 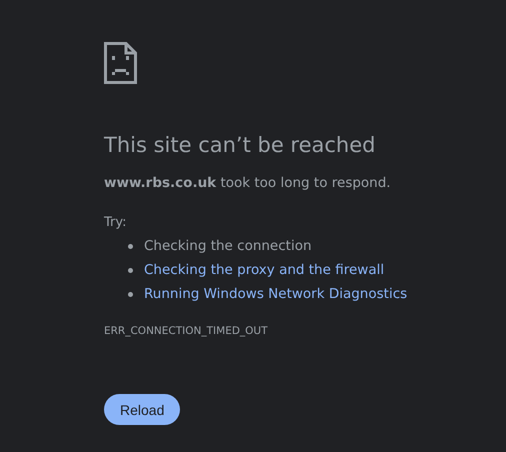 What do you see at coordinates (142, 409) in the screenshot?
I see `reload-button: Reload` at bounding box center [142, 409].